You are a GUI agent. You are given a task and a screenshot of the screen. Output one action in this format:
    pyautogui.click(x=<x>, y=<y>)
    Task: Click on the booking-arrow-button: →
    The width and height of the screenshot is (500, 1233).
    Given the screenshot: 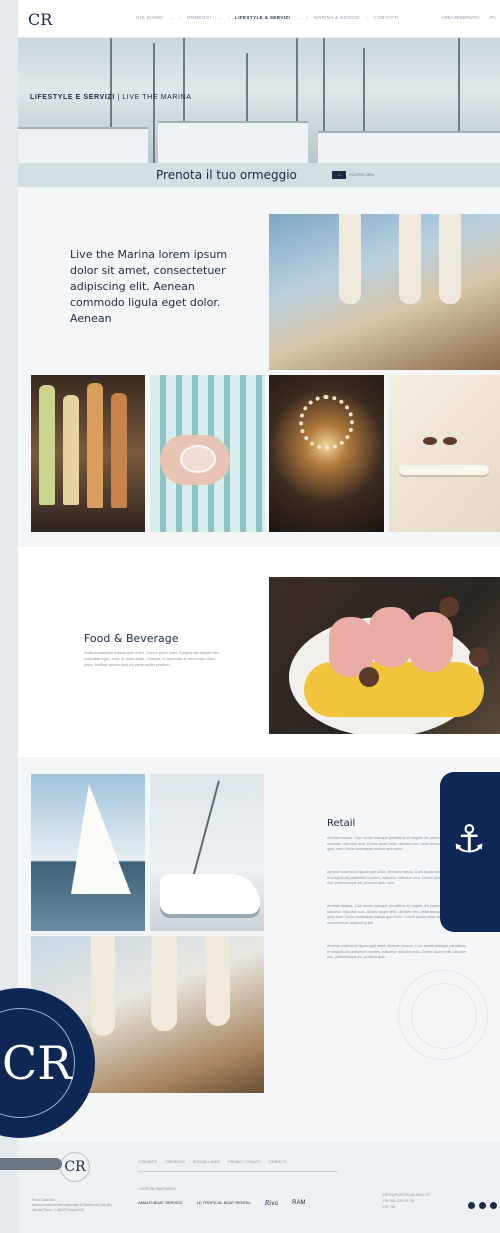 What is the action you would take?
    pyautogui.click(x=339, y=175)
    